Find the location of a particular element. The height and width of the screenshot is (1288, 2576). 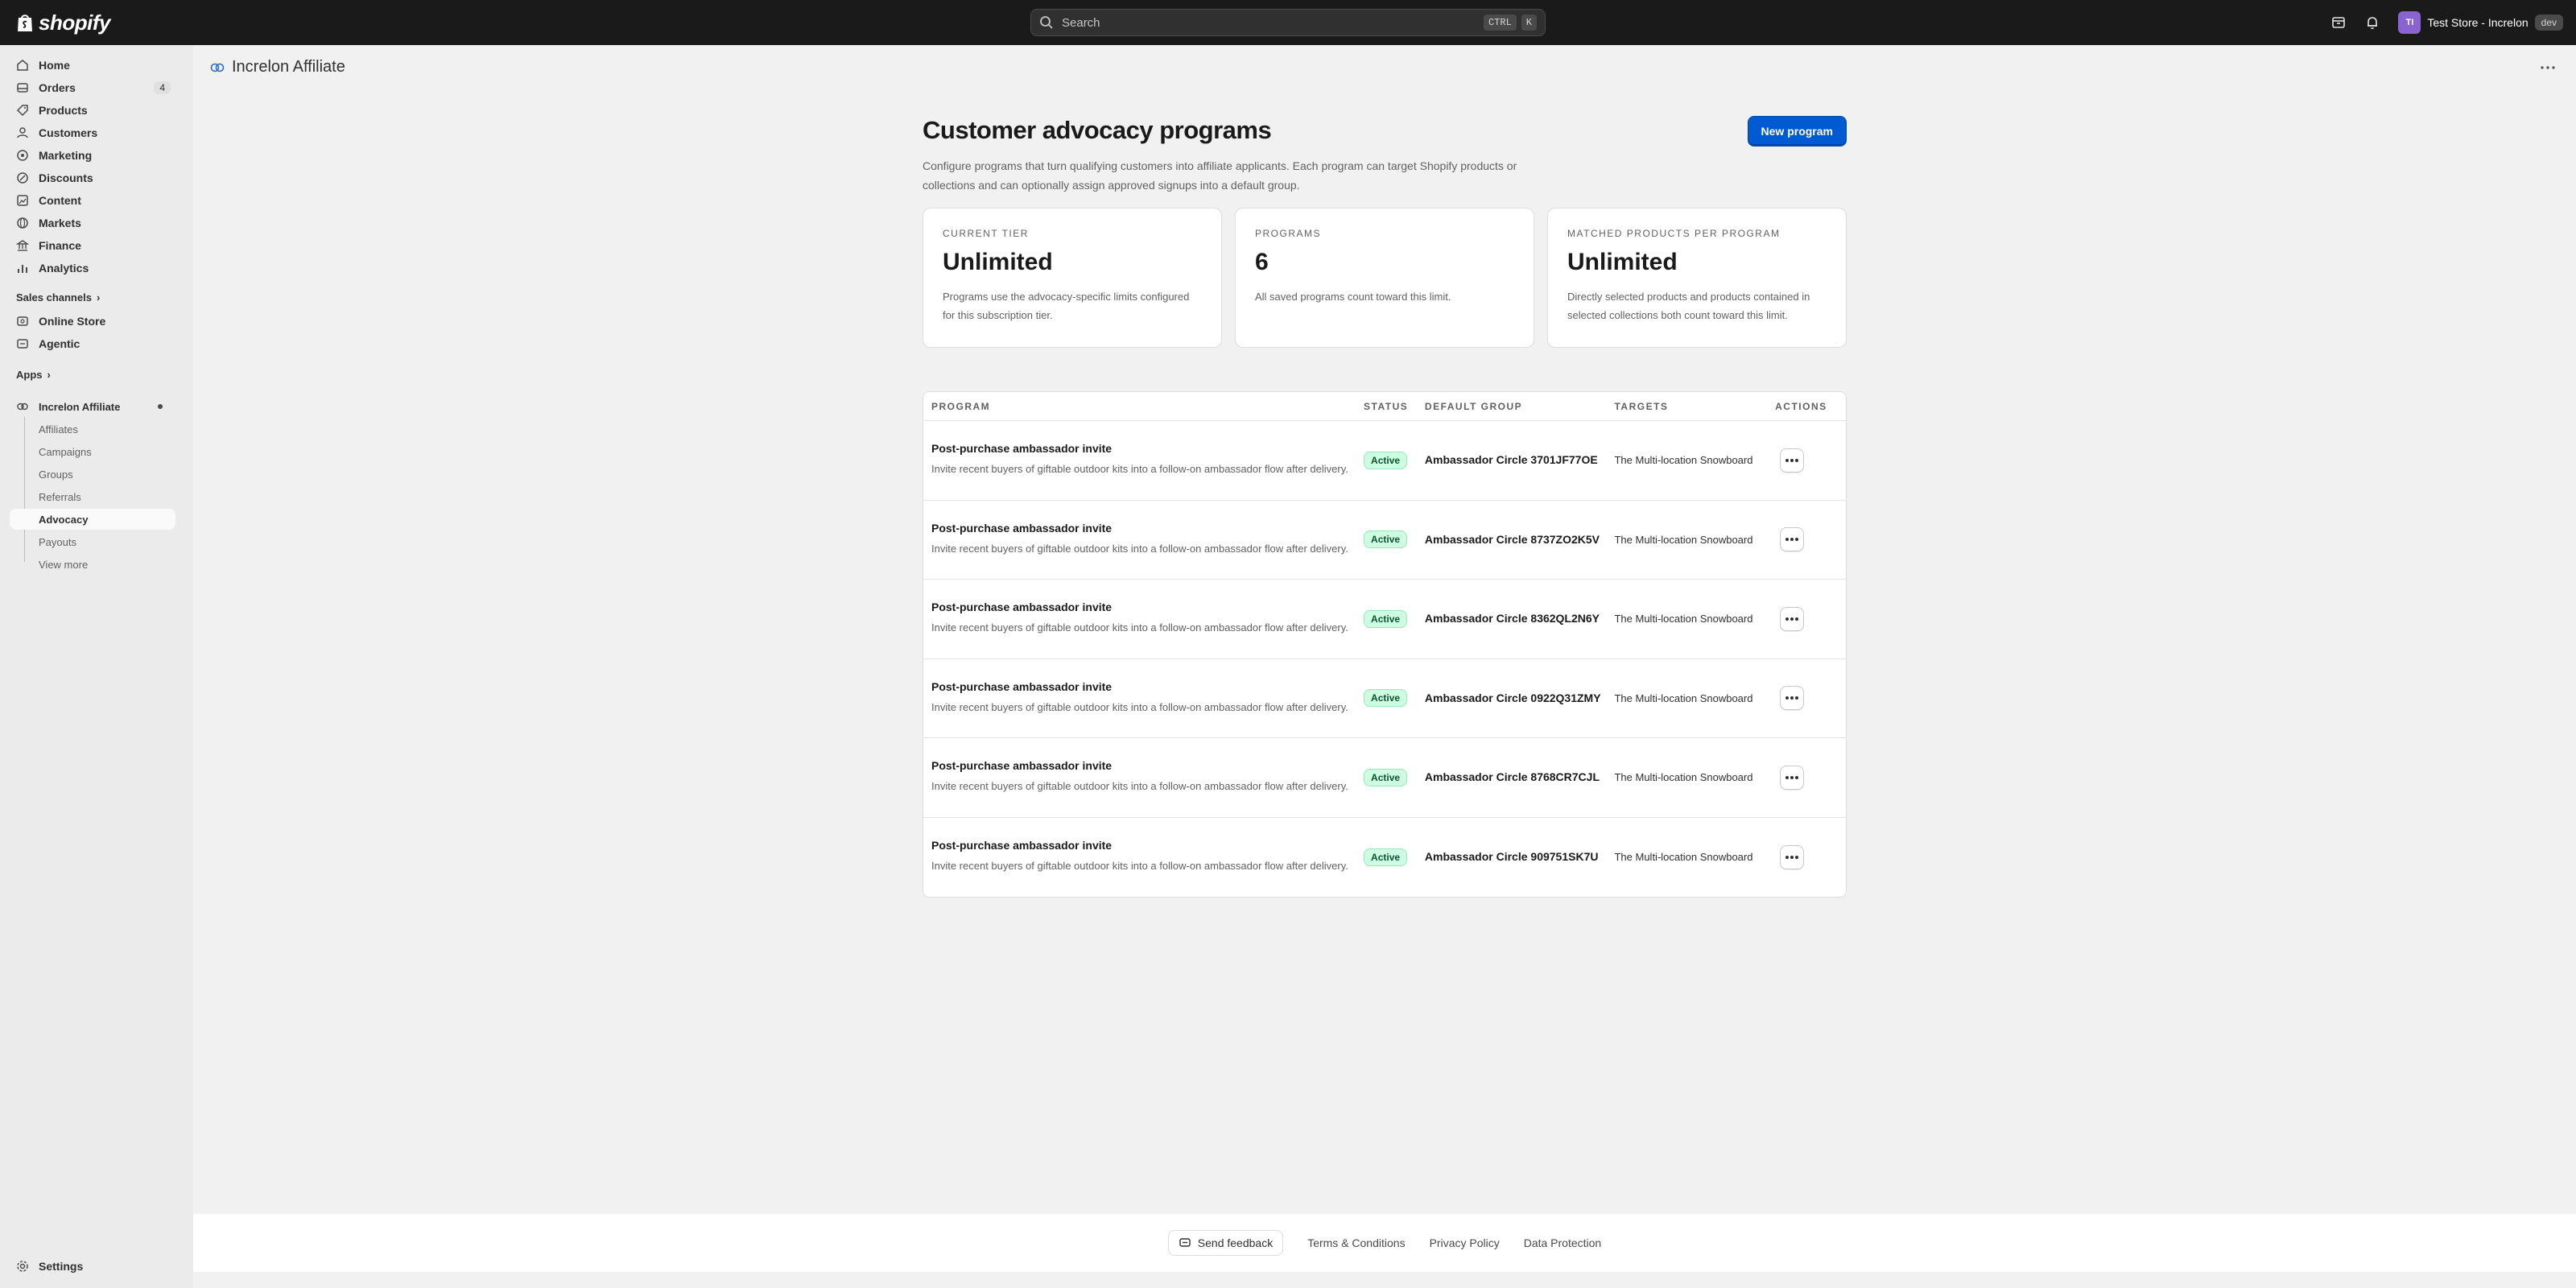

sidebar-item-agentic: Agentic is located at coordinates (92, 343).